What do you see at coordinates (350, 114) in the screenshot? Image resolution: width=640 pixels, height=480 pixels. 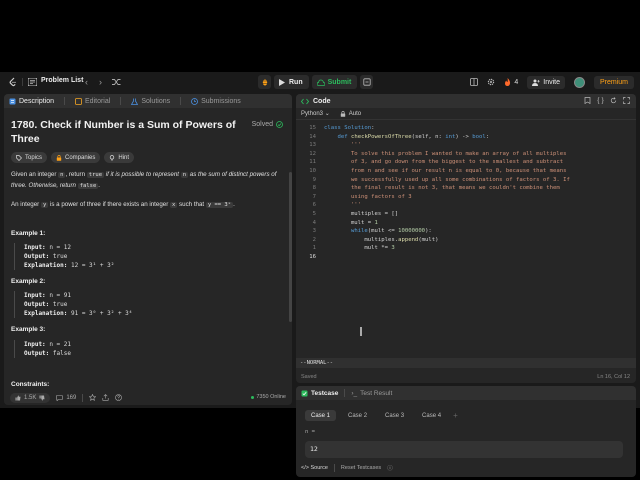 I see `auto-toggle: Auto` at bounding box center [350, 114].